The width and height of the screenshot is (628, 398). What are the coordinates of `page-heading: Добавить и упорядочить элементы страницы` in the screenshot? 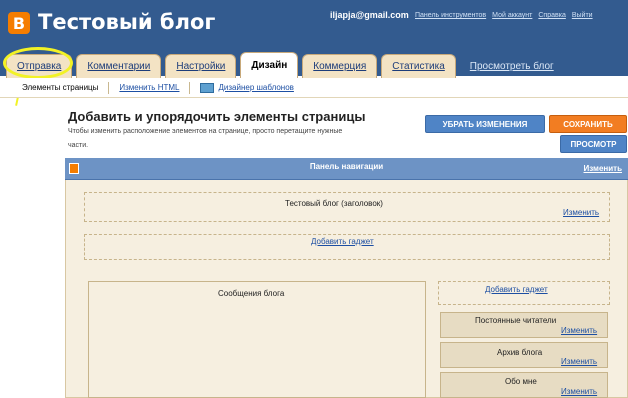 It's located at (217, 116).